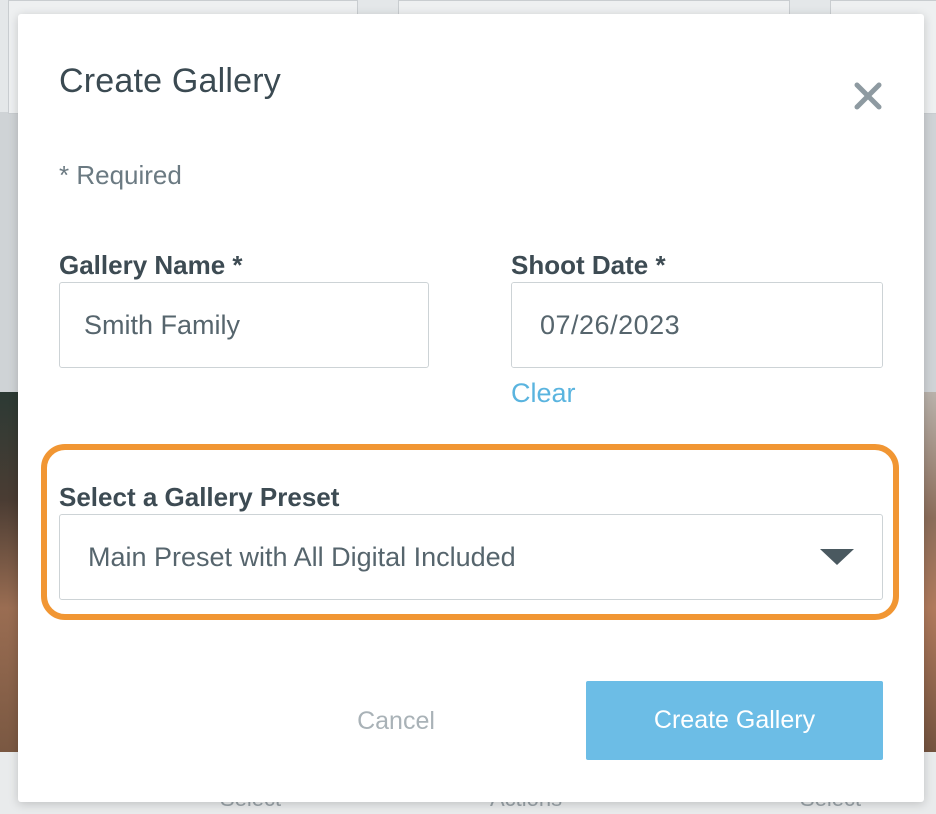  I want to click on shoot-date-input, so click(697, 325).